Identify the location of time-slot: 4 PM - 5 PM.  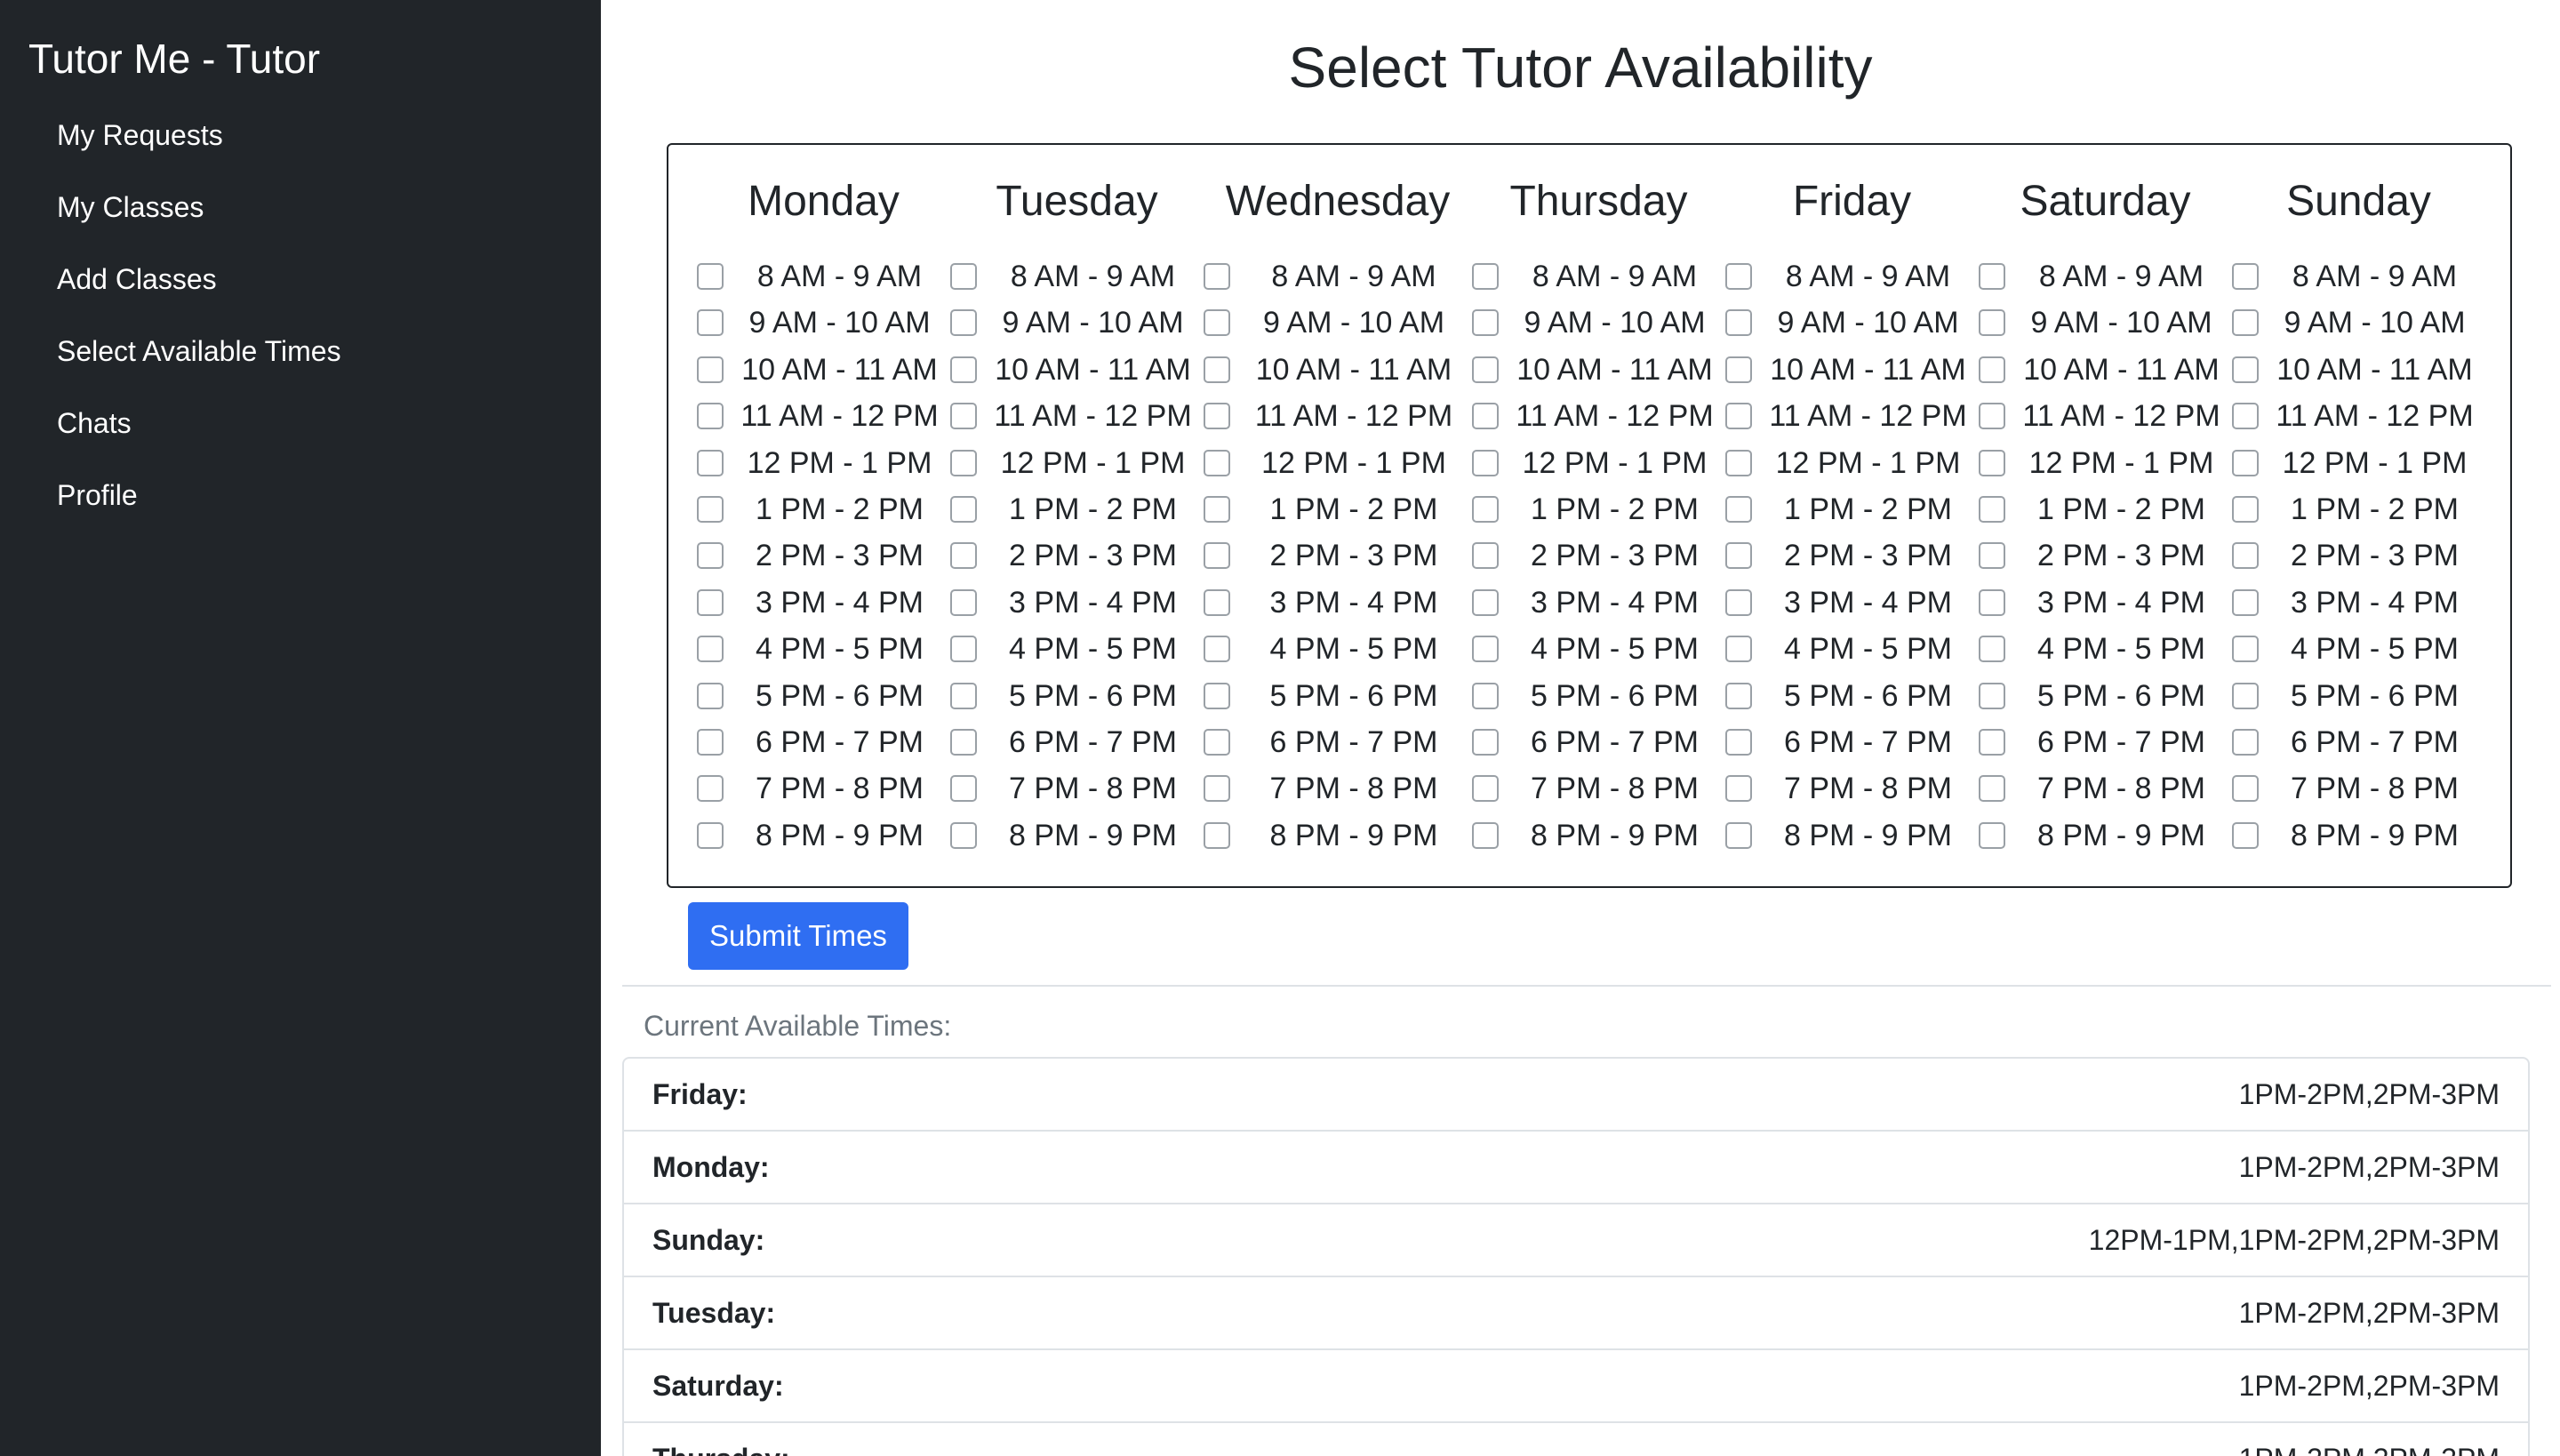
(1077, 651).